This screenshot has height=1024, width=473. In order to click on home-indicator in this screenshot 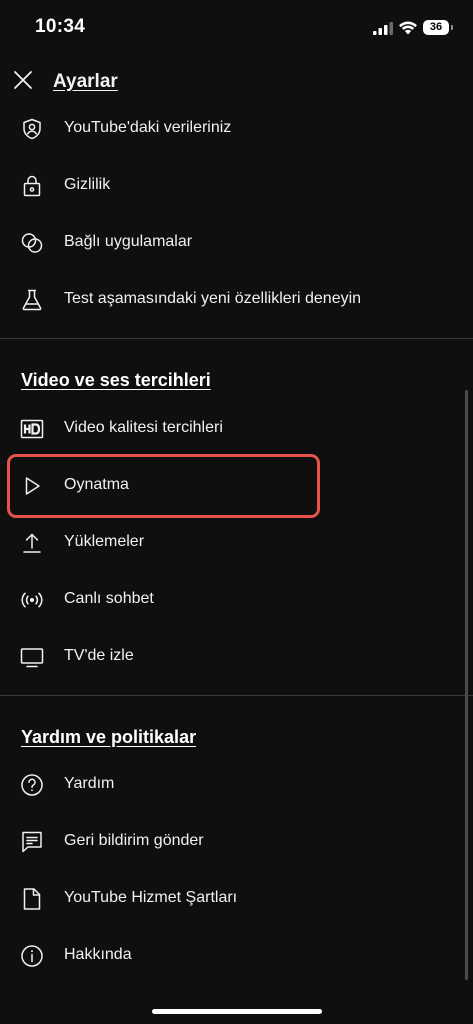, I will do `click(237, 1011)`.